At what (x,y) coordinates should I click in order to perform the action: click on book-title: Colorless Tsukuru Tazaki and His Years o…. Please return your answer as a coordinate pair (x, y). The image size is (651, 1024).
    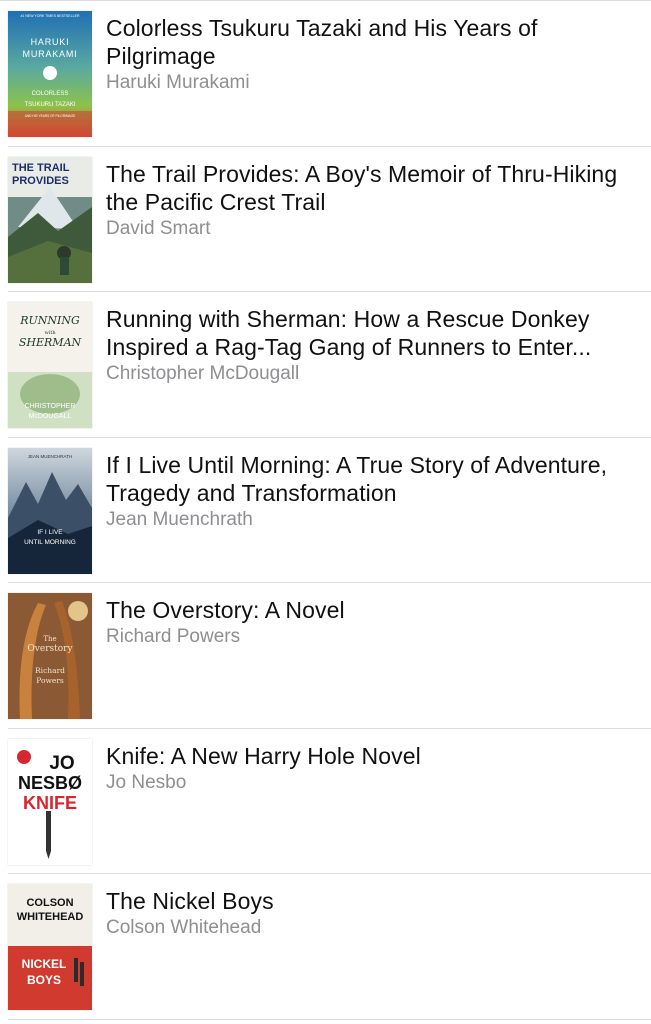
    Looking at the image, I should click on (322, 42).